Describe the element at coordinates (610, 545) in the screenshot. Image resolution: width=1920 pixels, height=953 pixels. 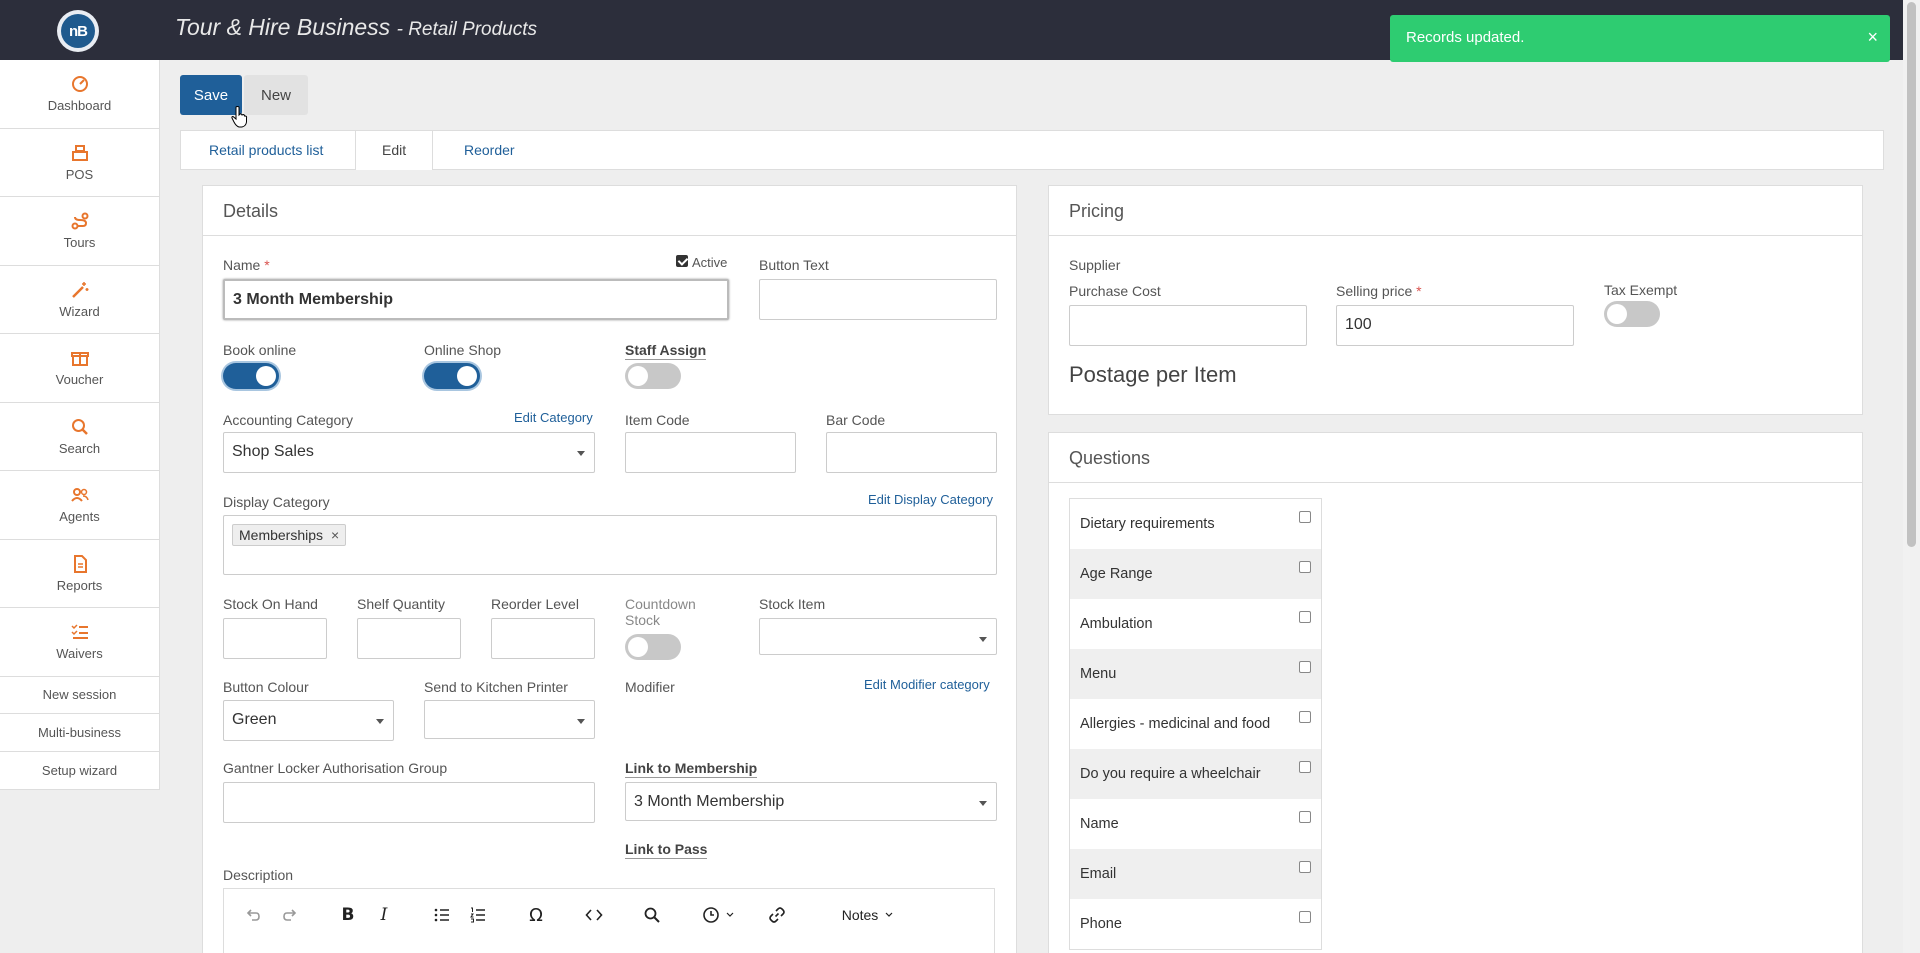
I see `display-category-multiselect: Memberships ×` at that location.